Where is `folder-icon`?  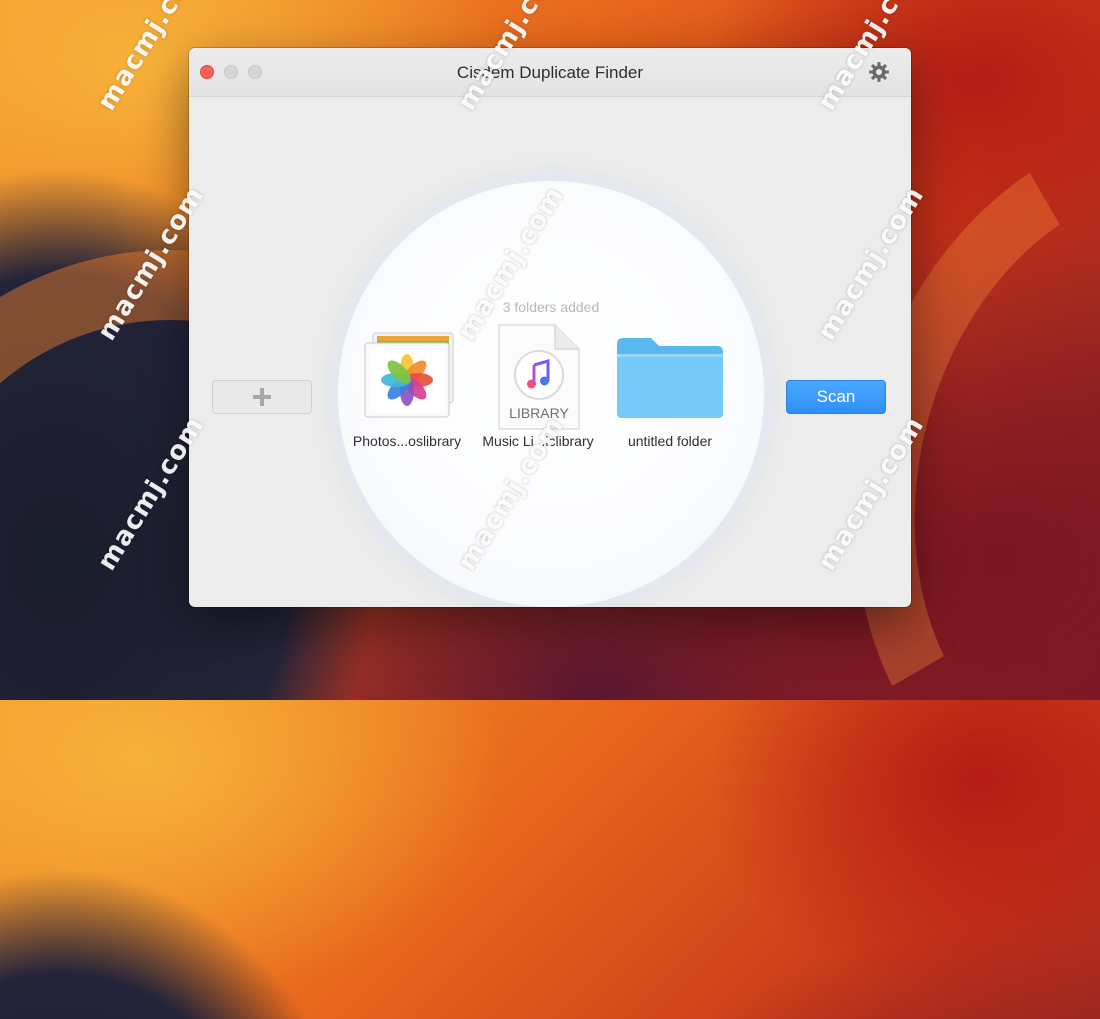 folder-icon is located at coordinates (670, 378).